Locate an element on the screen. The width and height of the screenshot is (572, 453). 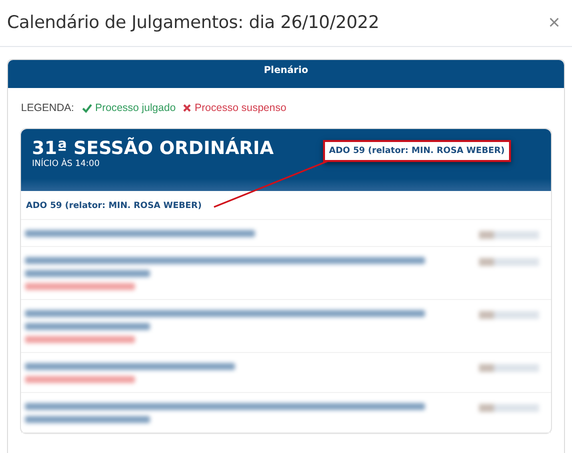
panel-header: Plenário is located at coordinates (286, 74).